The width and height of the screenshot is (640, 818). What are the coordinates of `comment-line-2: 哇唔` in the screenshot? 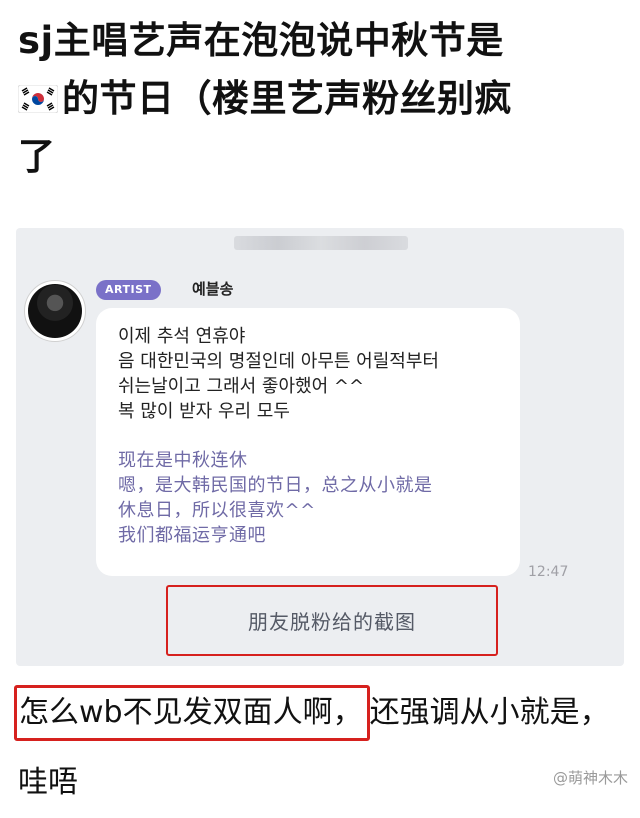 It's located at (48, 782).